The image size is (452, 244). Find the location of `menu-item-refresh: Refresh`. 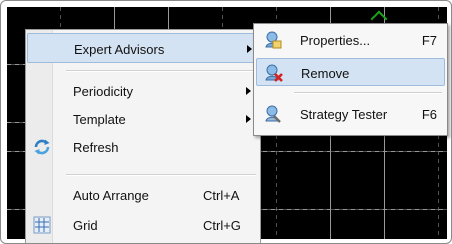

menu-item-refresh: Refresh is located at coordinates (143, 147).